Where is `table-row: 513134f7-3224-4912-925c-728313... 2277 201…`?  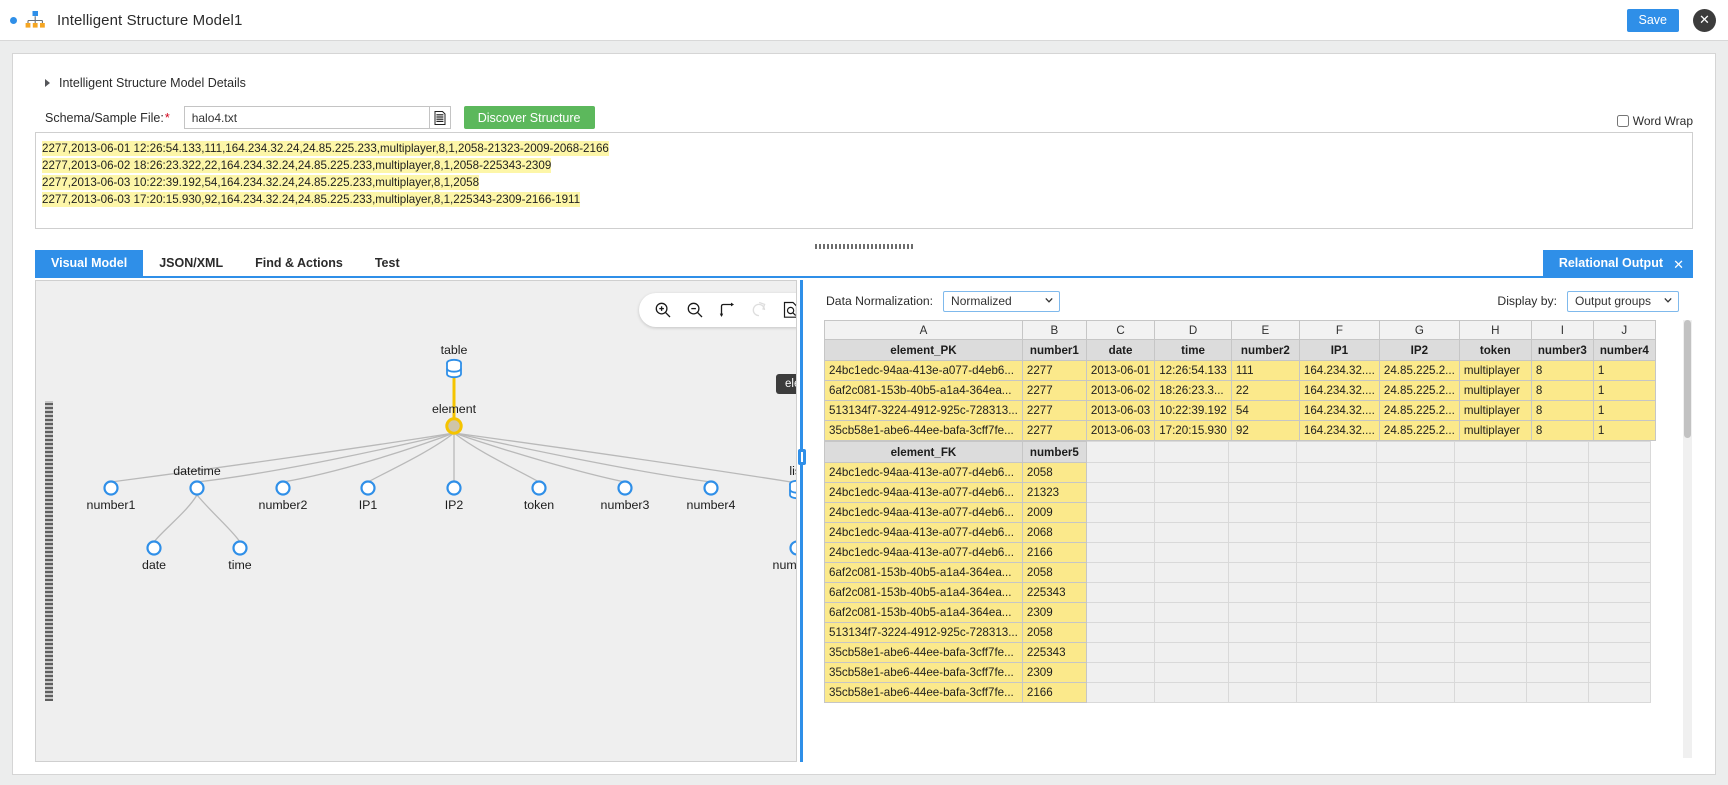
table-row: 513134f7-3224-4912-925c-728313... 2277 201… is located at coordinates (1240, 410).